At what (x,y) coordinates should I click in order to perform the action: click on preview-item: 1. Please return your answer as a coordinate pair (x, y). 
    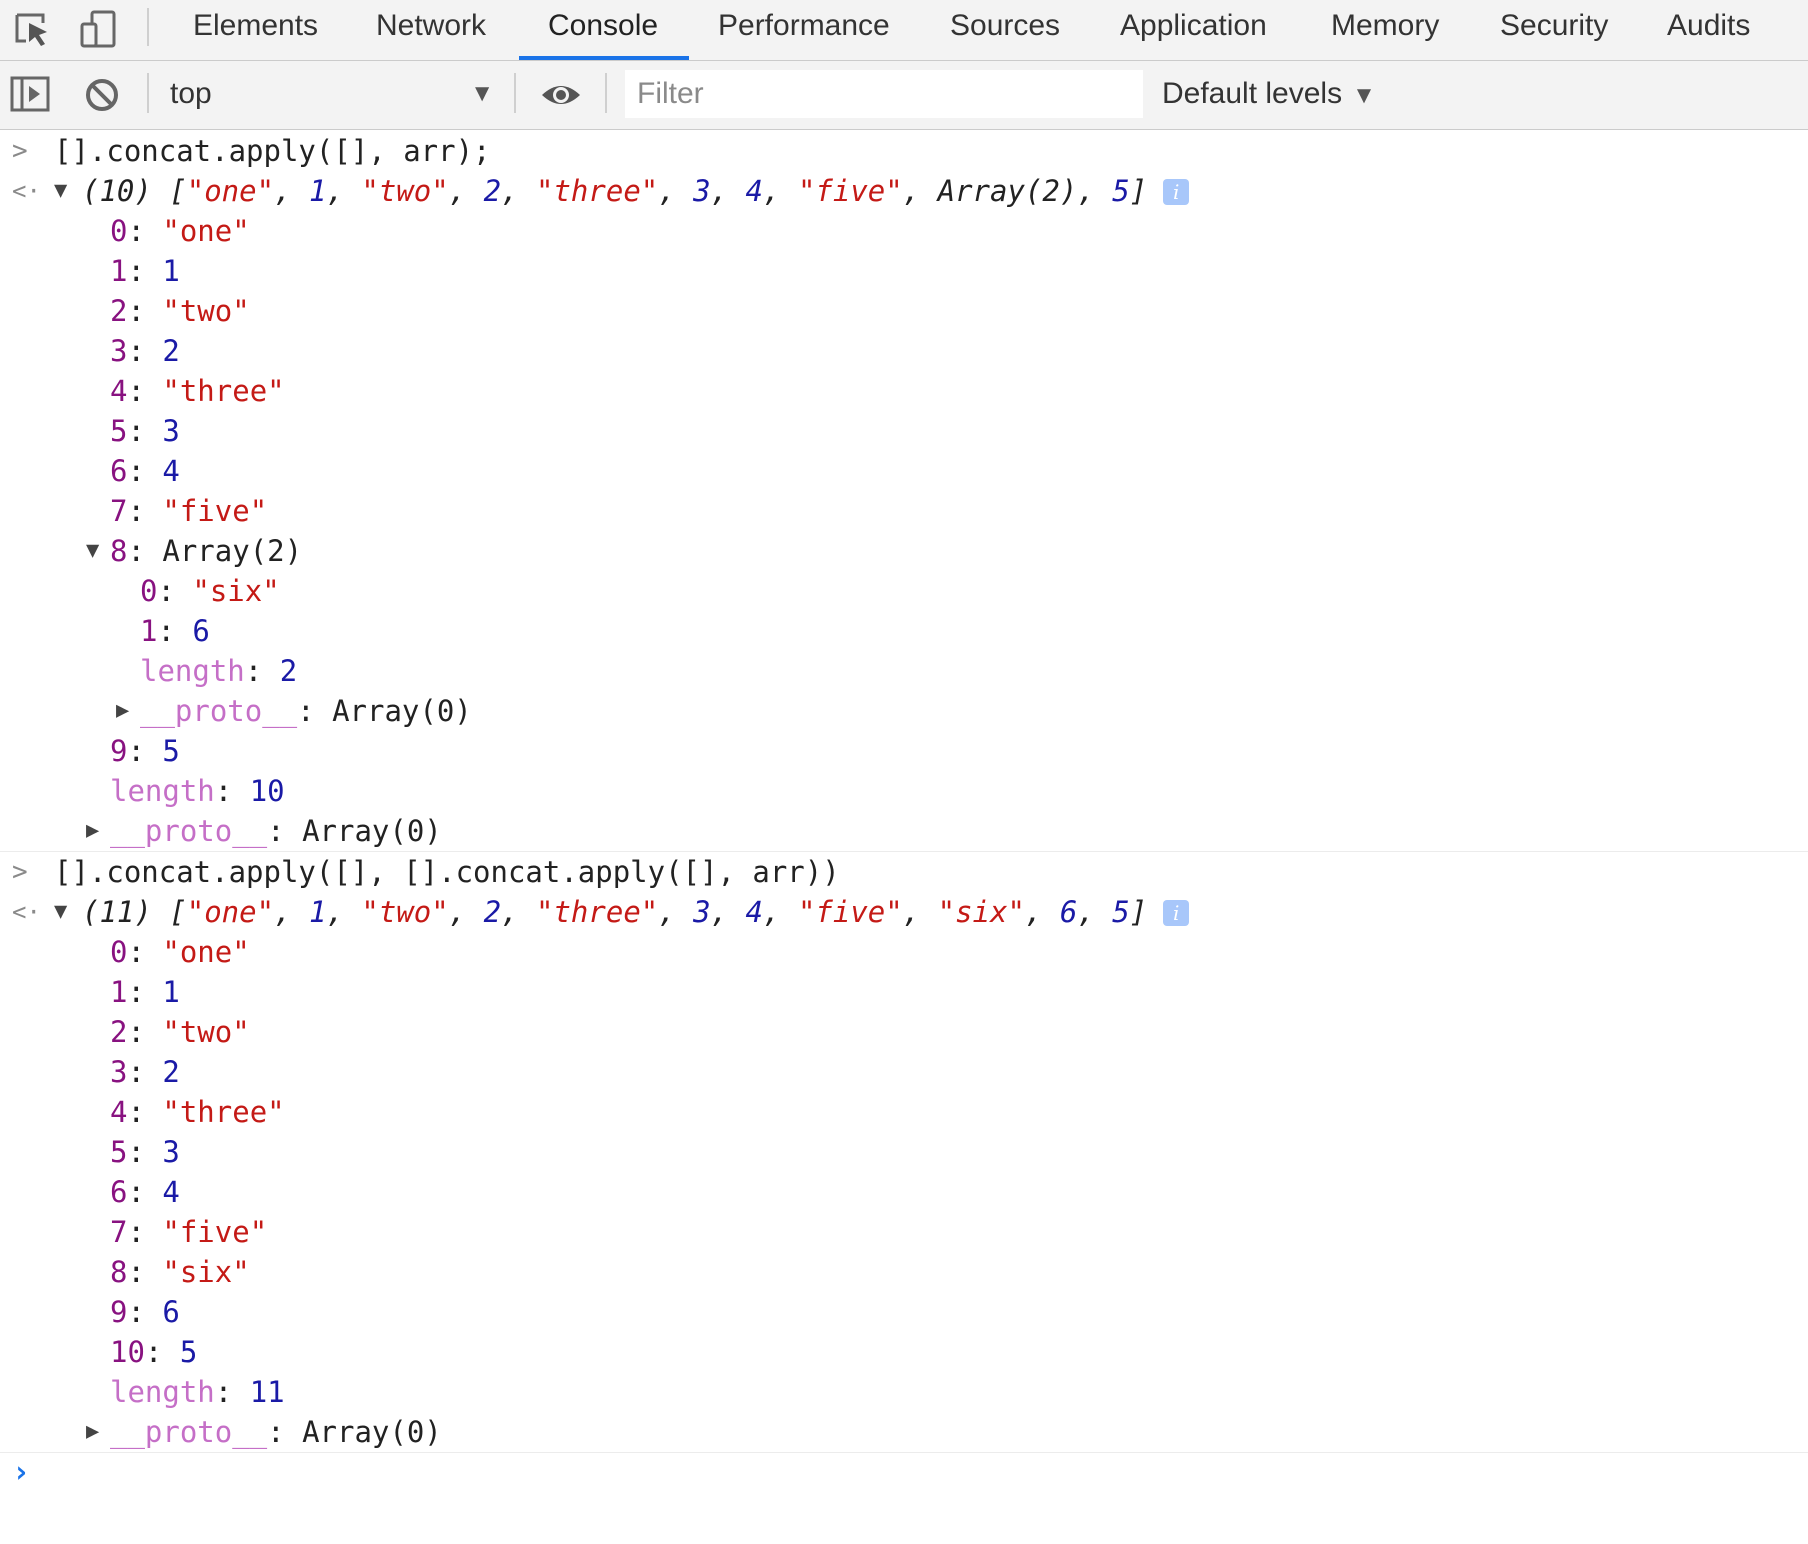
    Looking at the image, I should click on (318, 912).